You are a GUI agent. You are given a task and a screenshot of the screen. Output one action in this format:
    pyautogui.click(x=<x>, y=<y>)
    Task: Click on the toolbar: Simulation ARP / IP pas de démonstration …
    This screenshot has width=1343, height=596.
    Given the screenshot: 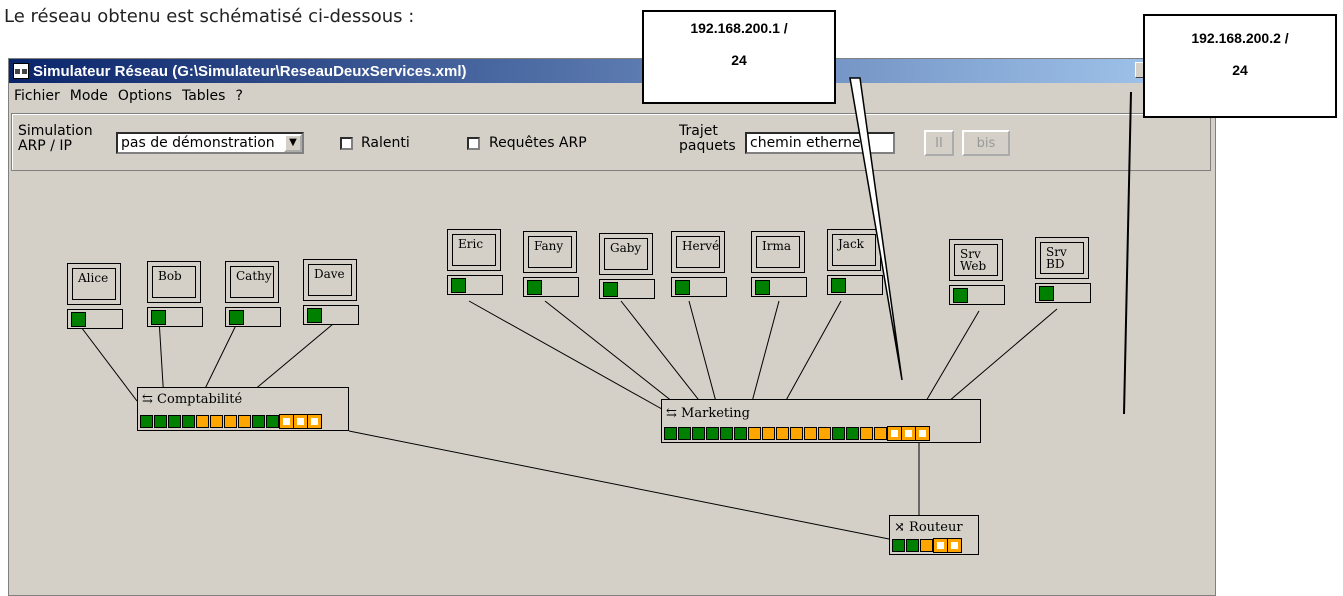 What is the action you would take?
    pyautogui.click(x=611, y=142)
    